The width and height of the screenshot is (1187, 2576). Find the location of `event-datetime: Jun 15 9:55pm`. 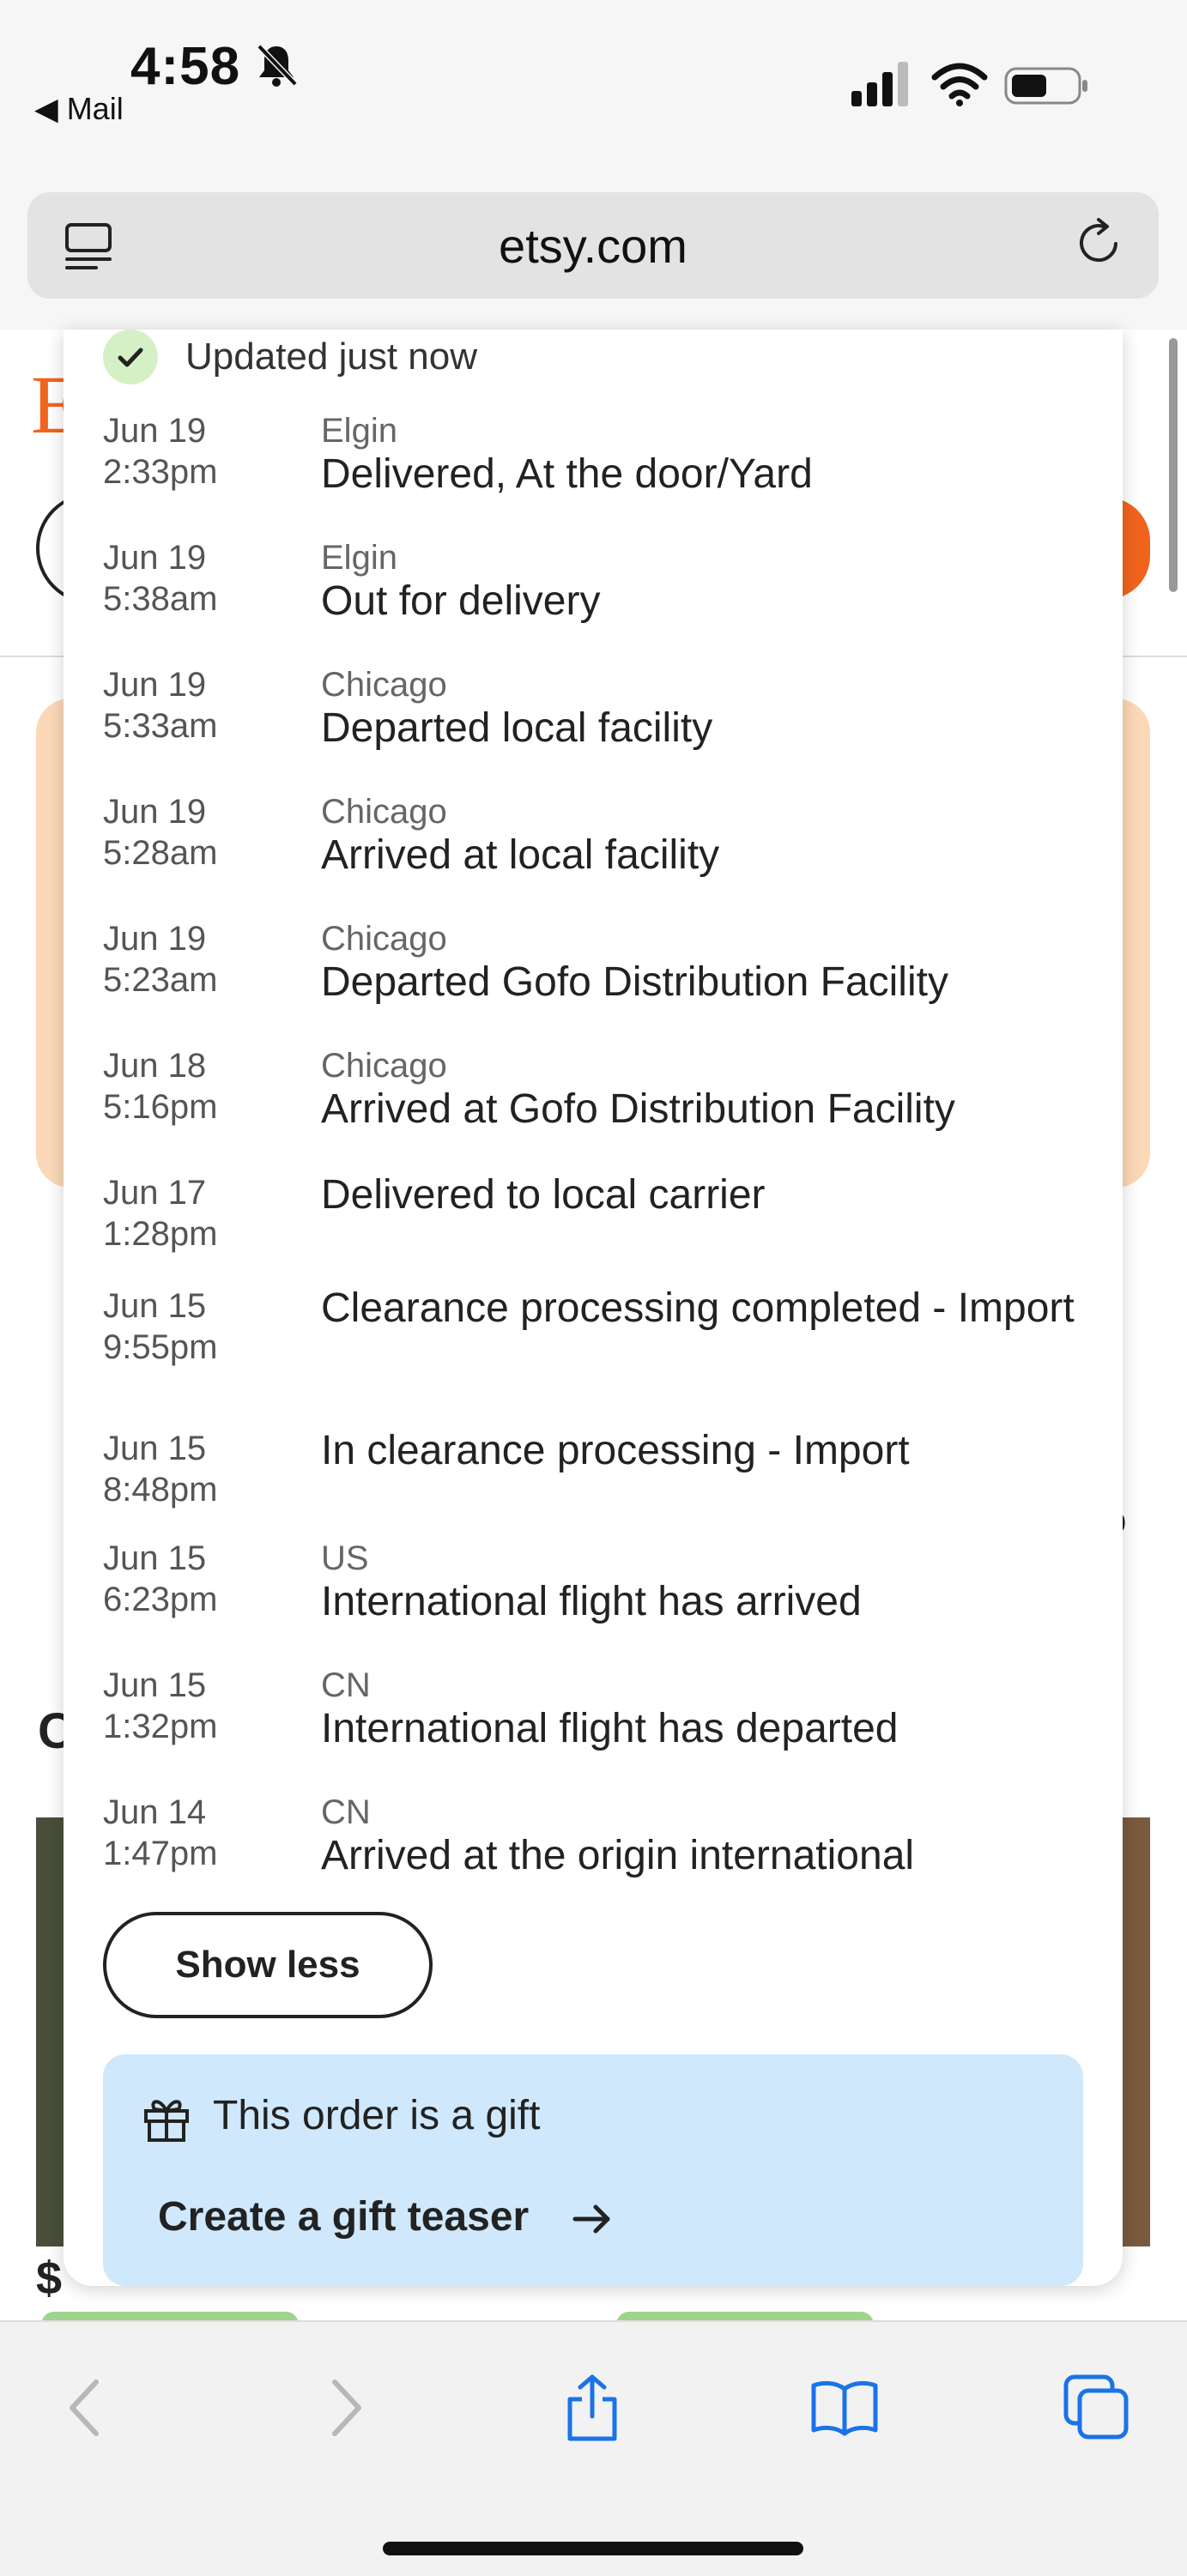

event-datetime: Jun 15 9:55pm is located at coordinates (160, 1326).